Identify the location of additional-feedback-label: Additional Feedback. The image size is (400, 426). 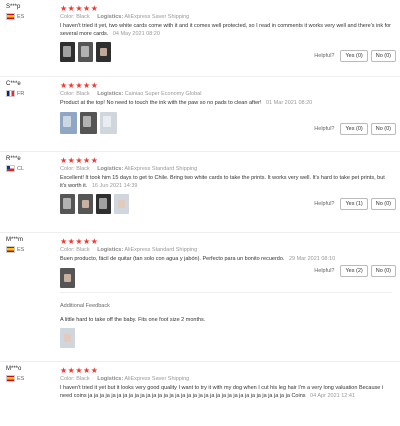
(85, 305).